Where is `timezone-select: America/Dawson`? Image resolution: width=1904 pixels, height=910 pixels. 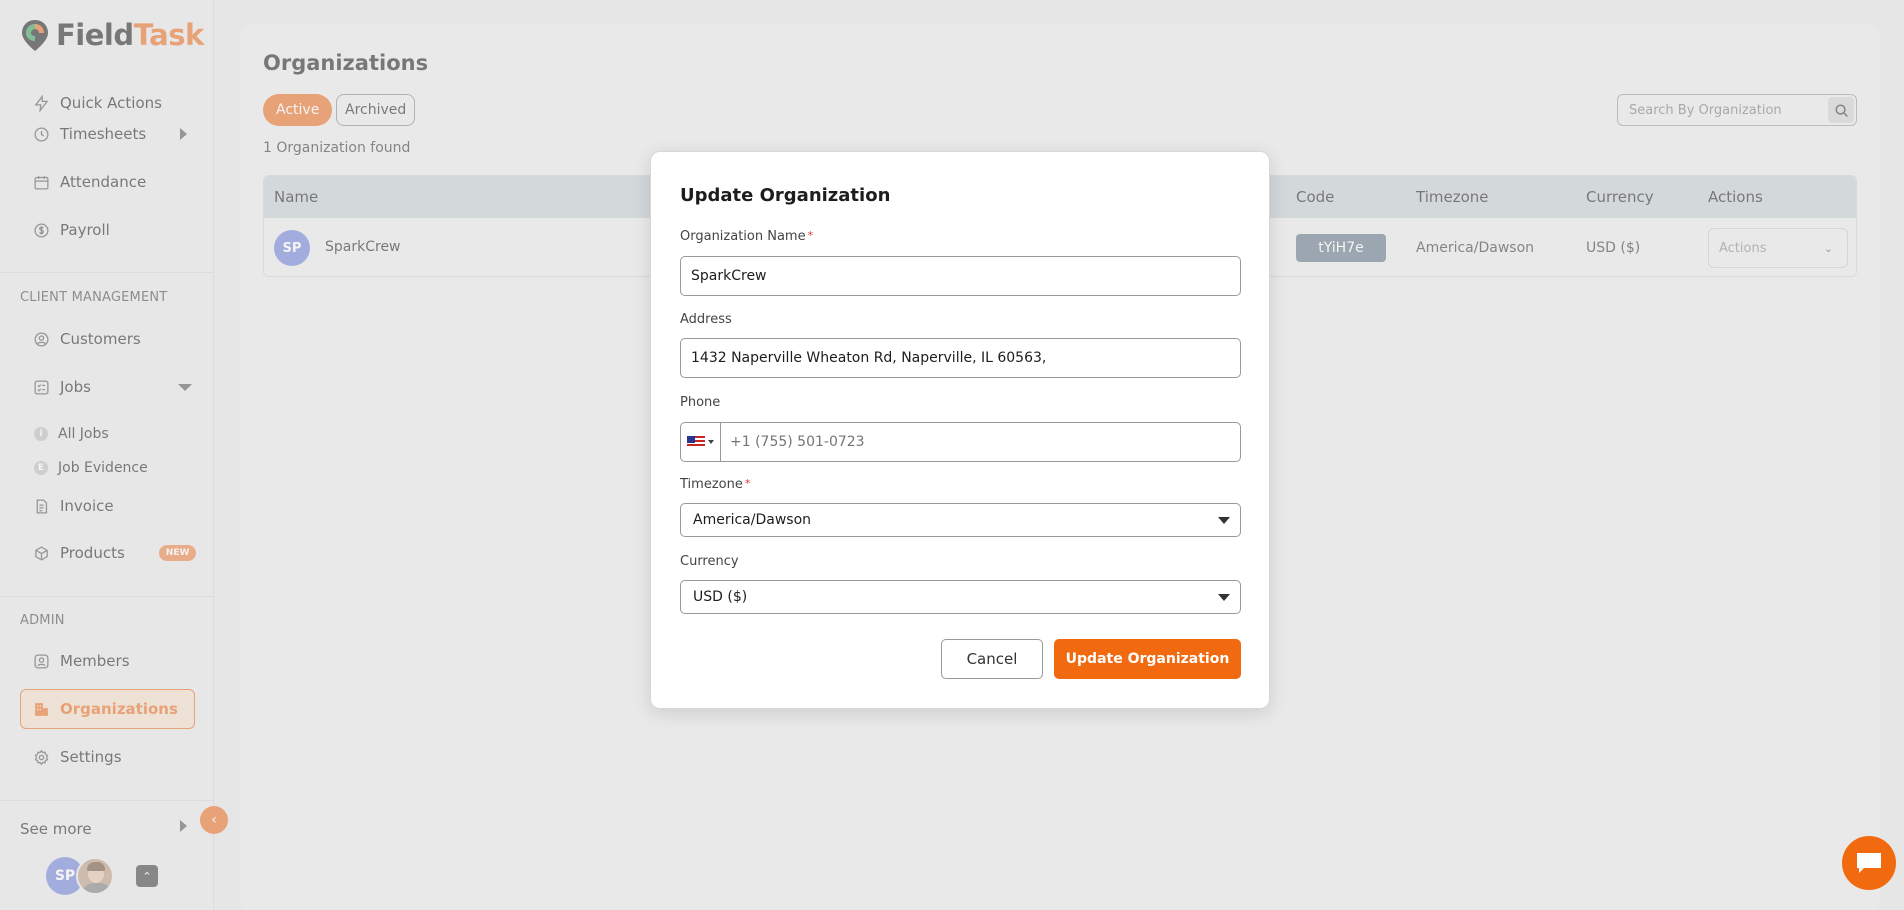
timezone-select: America/Dawson is located at coordinates (960, 520).